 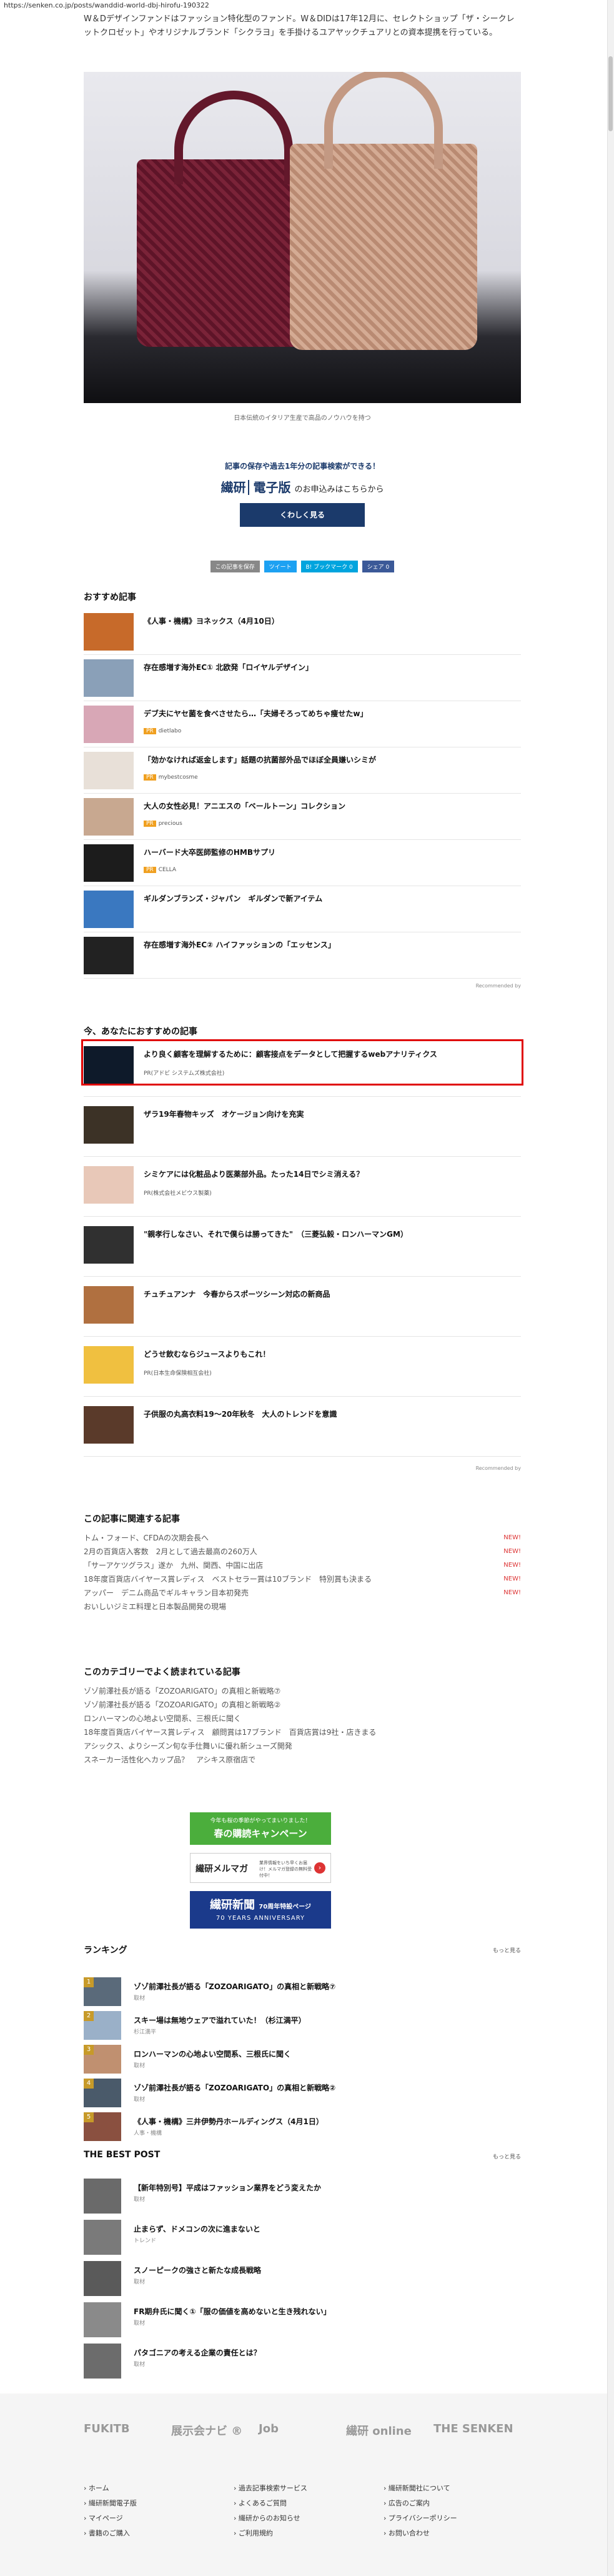 What do you see at coordinates (280, 566) in the screenshot?
I see `tweet-button: ツイート` at bounding box center [280, 566].